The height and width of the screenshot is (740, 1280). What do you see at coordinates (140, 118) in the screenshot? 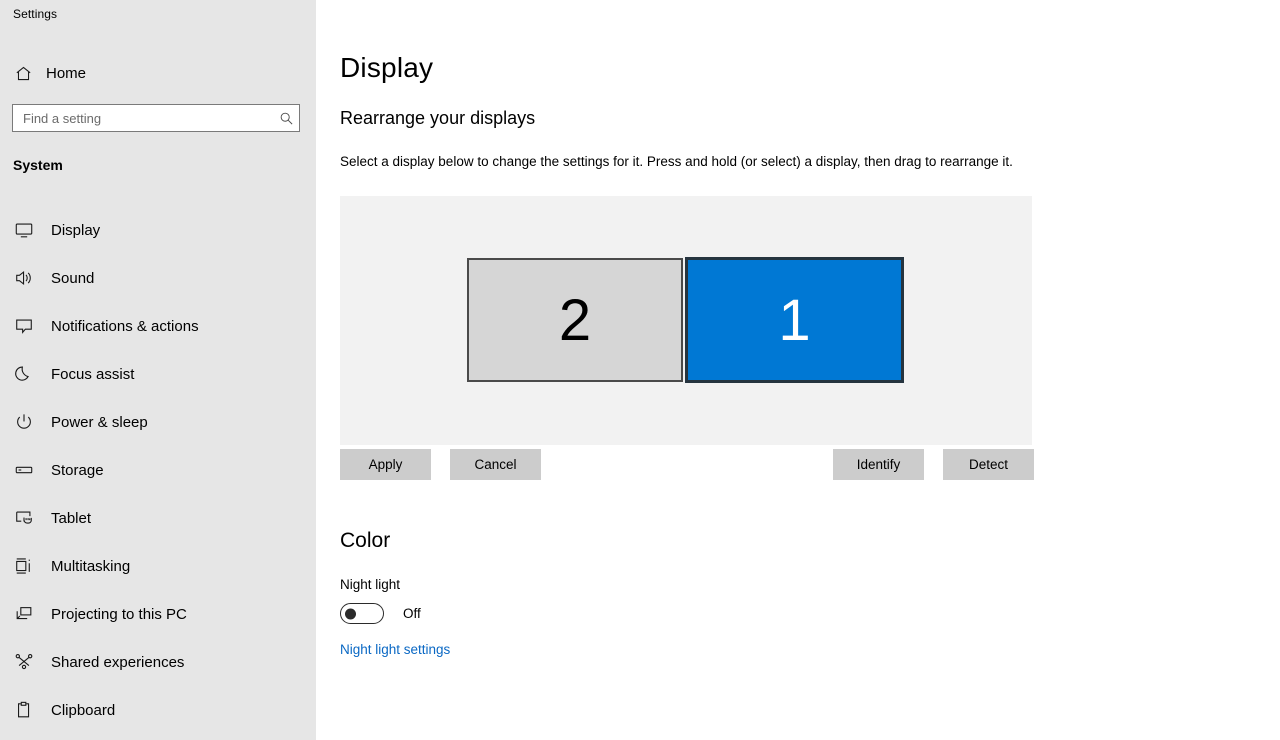
I see `search-input` at bounding box center [140, 118].